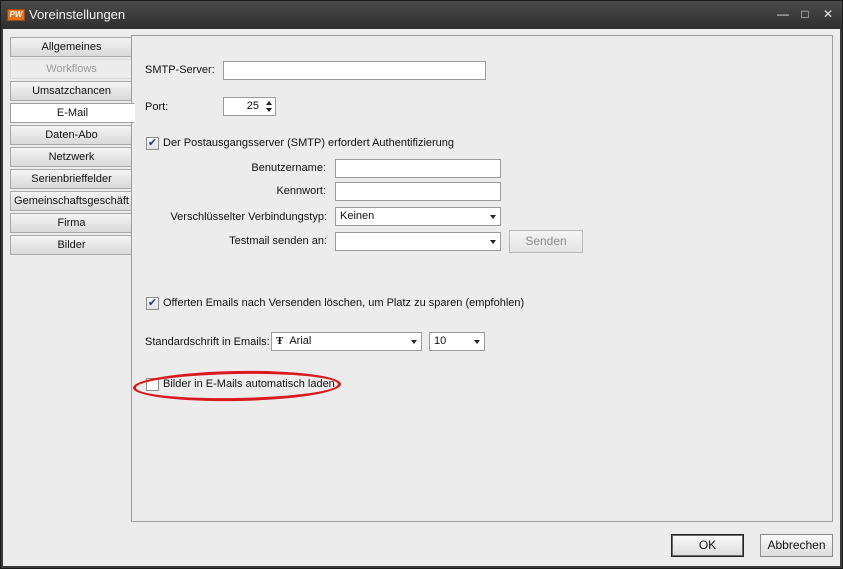  Describe the element at coordinates (418, 216) in the screenshot. I see `encryption-select: Keinen` at that location.